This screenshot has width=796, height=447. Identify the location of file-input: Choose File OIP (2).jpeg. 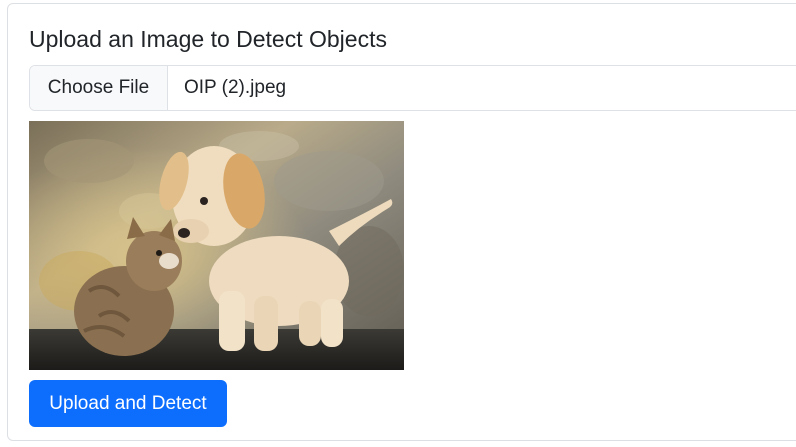
(412, 88).